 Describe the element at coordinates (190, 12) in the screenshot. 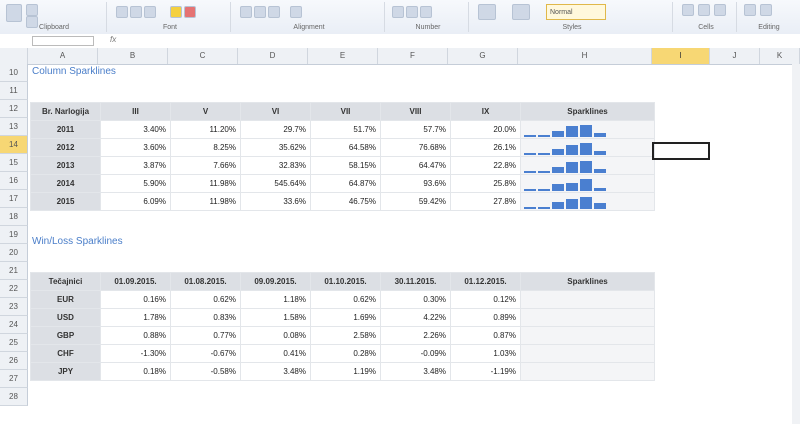

I see `font-color-icon` at that location.